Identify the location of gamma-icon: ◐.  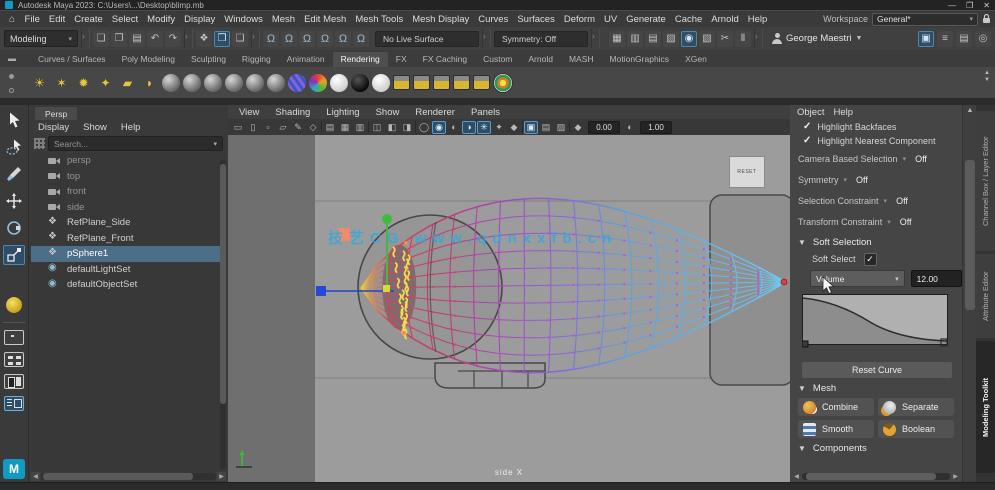
(630, 127).